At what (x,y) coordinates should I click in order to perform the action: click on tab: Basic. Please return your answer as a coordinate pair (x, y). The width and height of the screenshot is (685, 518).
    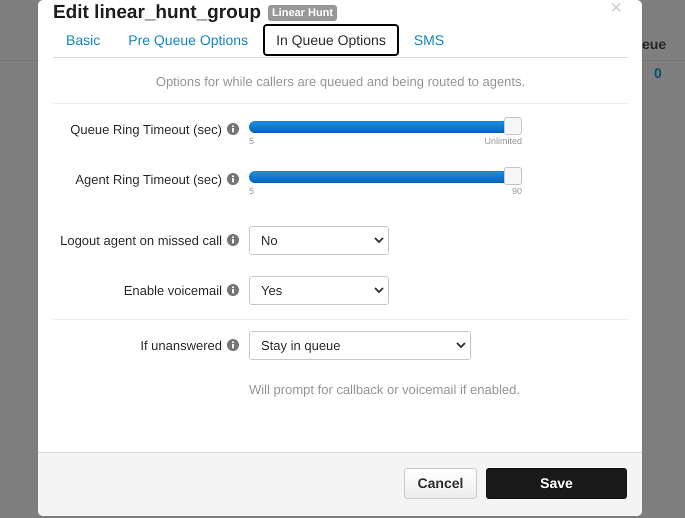
    Looking at the image, I should click on (83, 40).